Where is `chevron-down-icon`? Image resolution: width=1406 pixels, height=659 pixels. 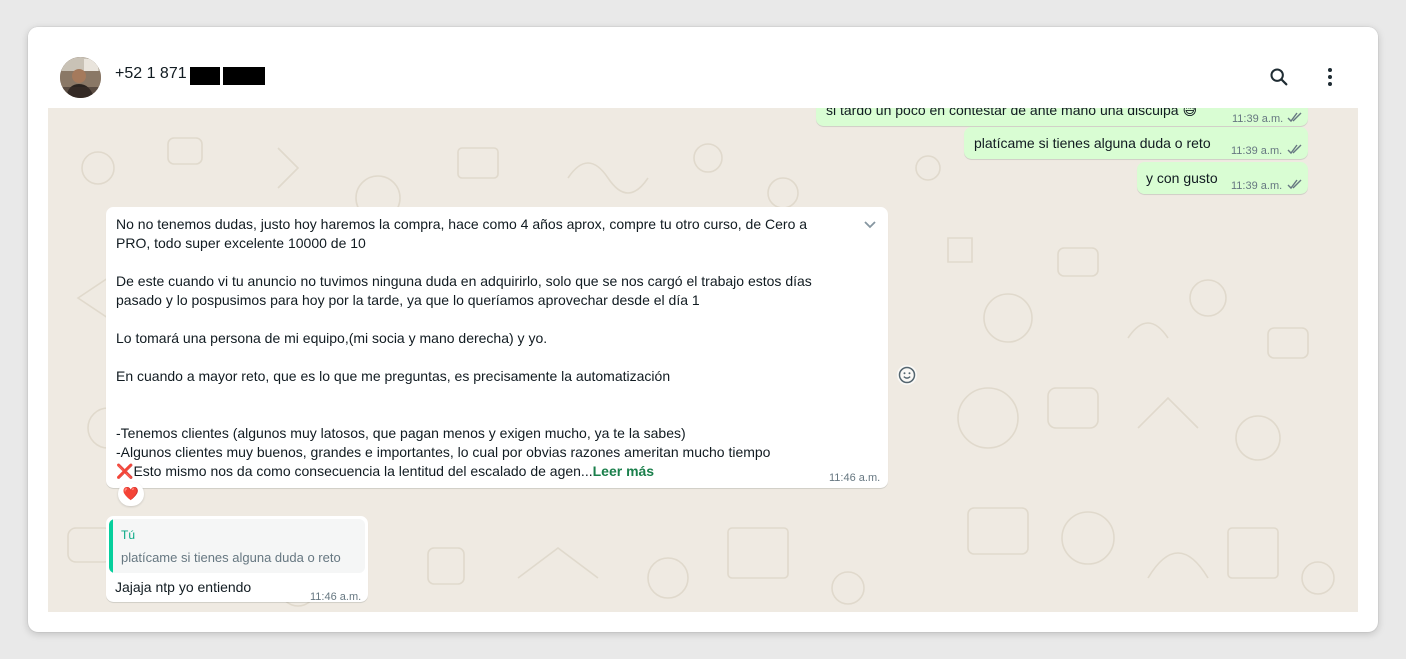
chevron-down-icon is located at coordinates (870, 227).